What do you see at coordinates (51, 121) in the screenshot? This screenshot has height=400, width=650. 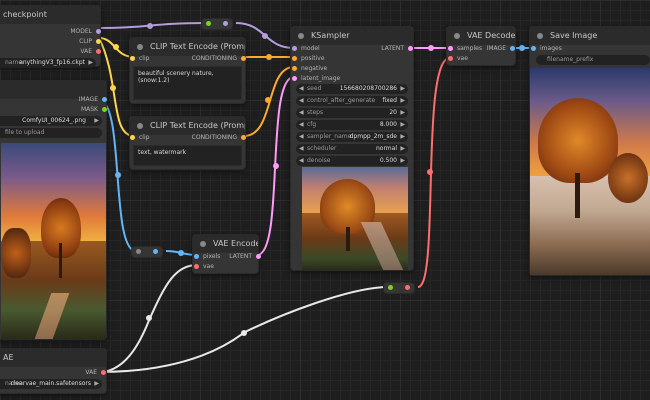 I see `image-select-widget: ComfyUI_00624_.png ▶` at bounding box center [51, 121].